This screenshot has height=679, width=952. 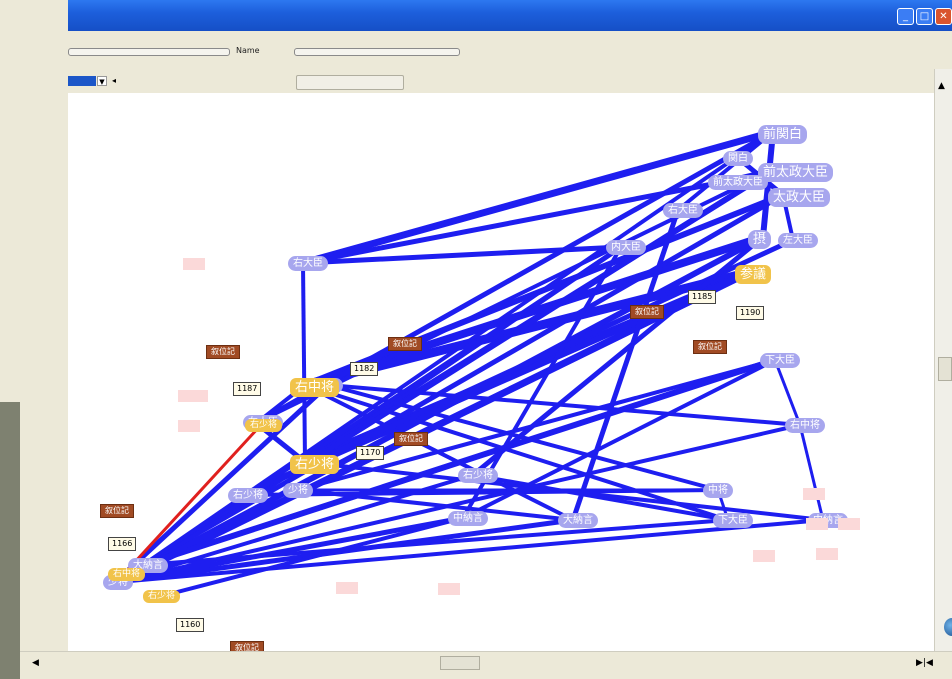 What do you see at coordinates (247, 389) in the screenshot?
I see `graph-node-year: 1187` at bounding box center [247, 389].